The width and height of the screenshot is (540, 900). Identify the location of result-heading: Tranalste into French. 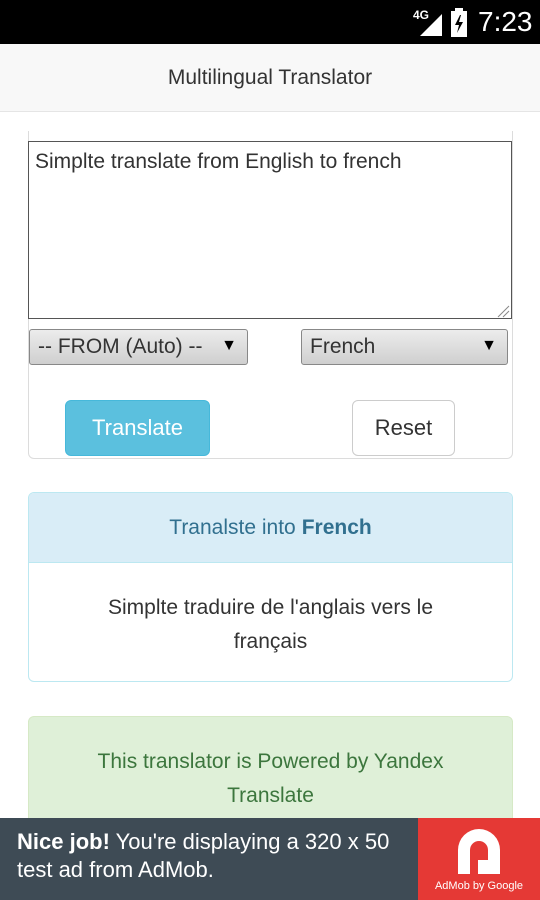
(270, 528).